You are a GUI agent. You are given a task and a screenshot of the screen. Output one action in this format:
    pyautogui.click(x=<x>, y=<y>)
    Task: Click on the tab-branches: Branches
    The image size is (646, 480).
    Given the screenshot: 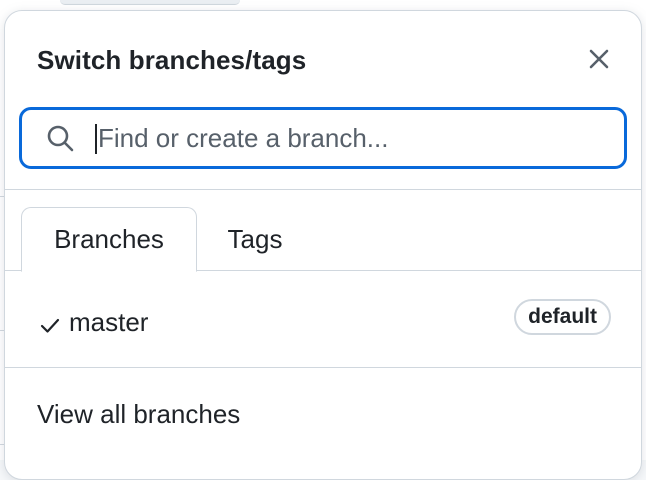 What is the action you would take?
    pyautogui.click(x=109, y=239)
    